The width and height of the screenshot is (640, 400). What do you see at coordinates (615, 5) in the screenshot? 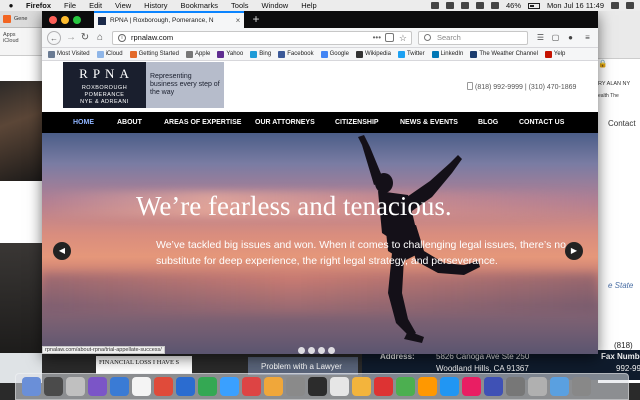
I see `search-icon` at bounding box center [615, 5].